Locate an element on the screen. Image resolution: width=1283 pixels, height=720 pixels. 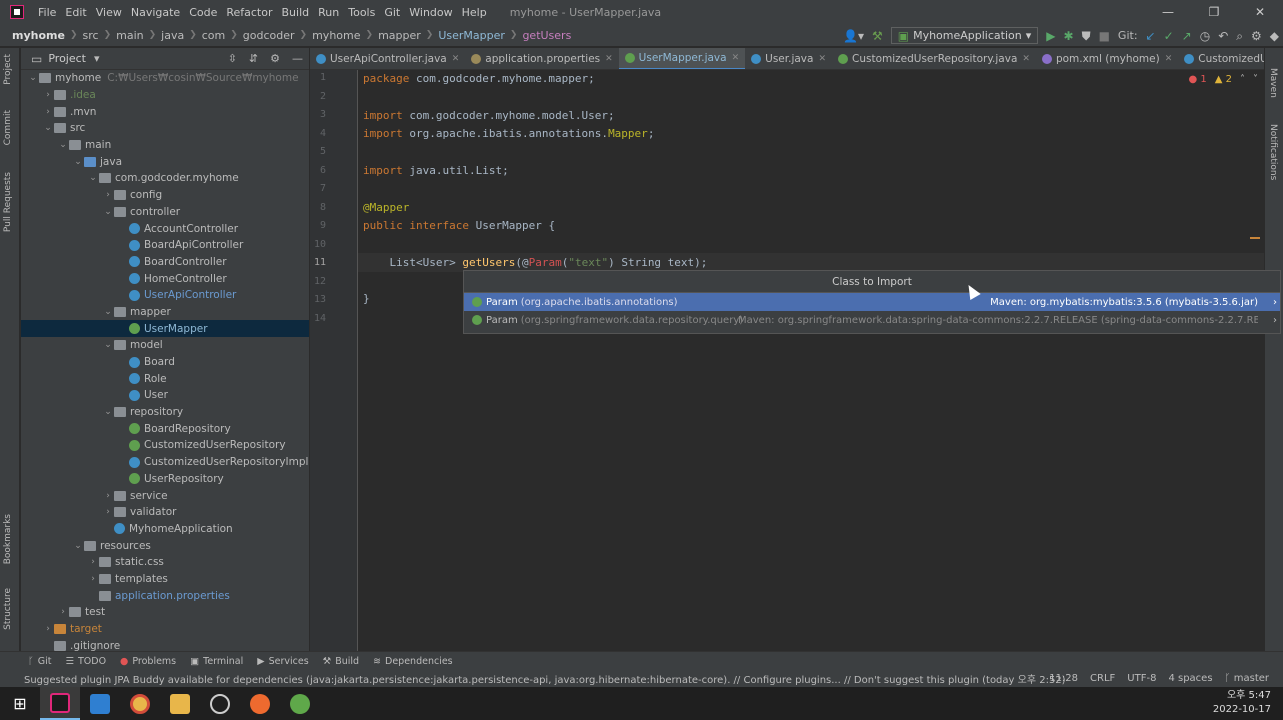
menu-item: Refactor is located at coordinates (249, 12).